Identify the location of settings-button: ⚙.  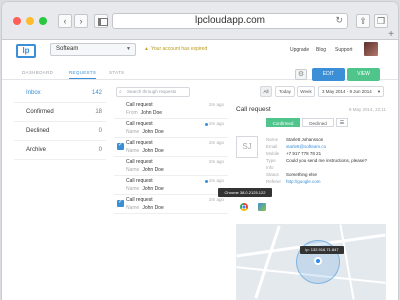
(301, 74).